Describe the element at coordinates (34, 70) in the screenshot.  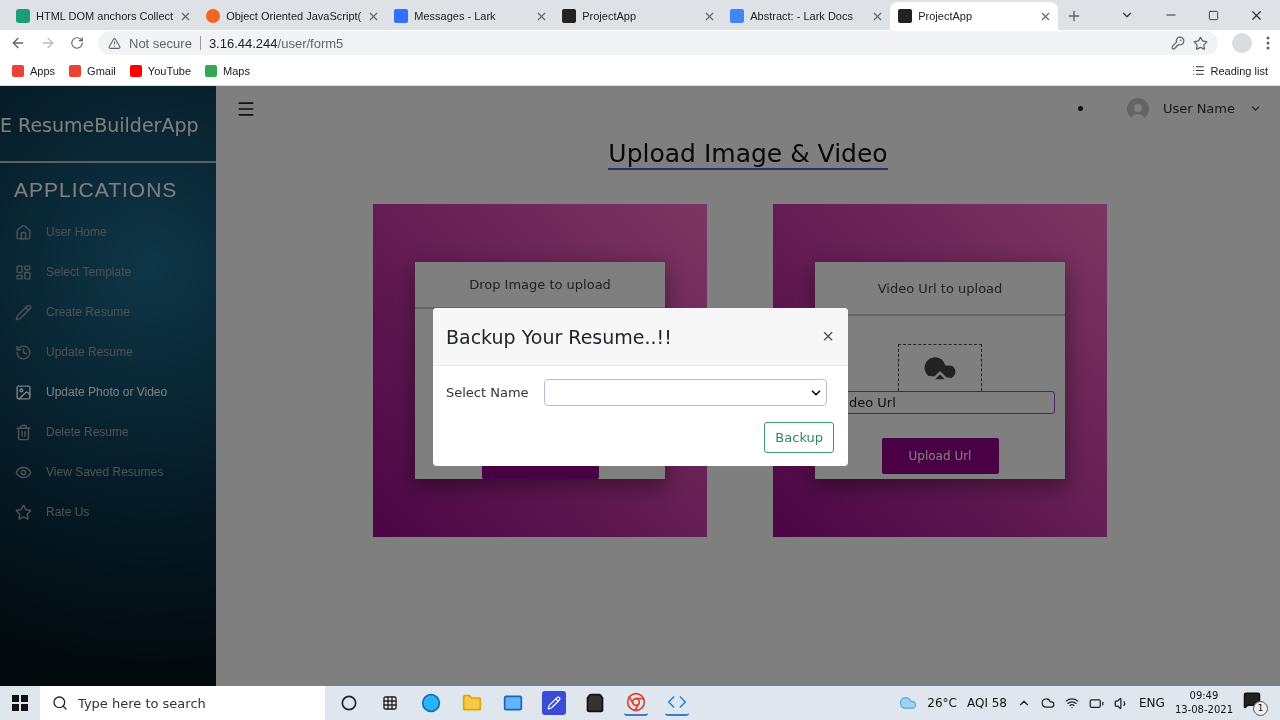
I see `bookmark: Apps` at that location.